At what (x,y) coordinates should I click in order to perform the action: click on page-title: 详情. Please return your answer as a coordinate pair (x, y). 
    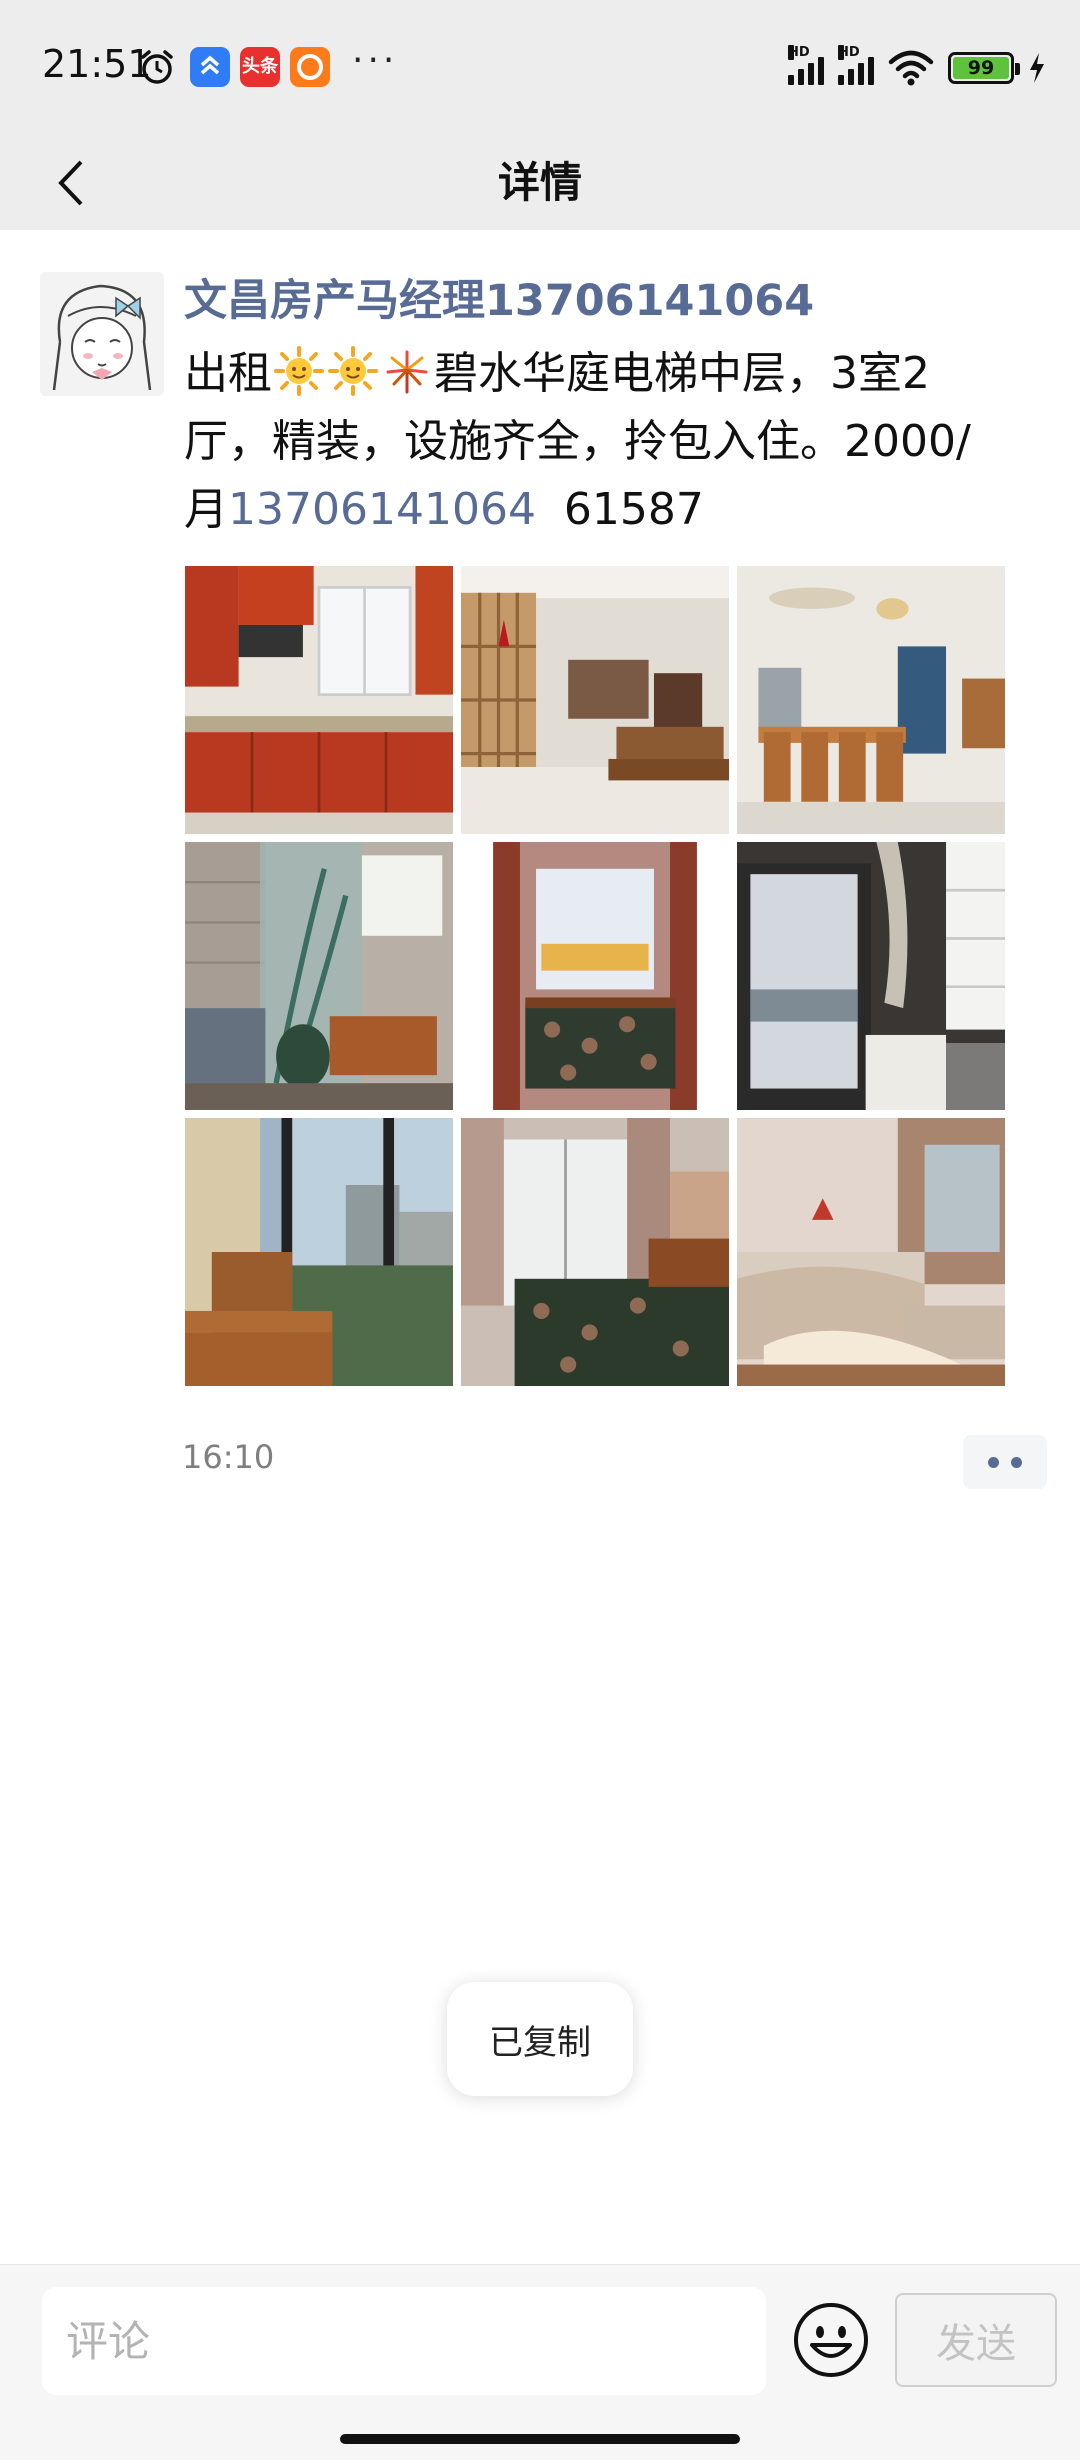
    Looking at the image, I should click on (539, 182).